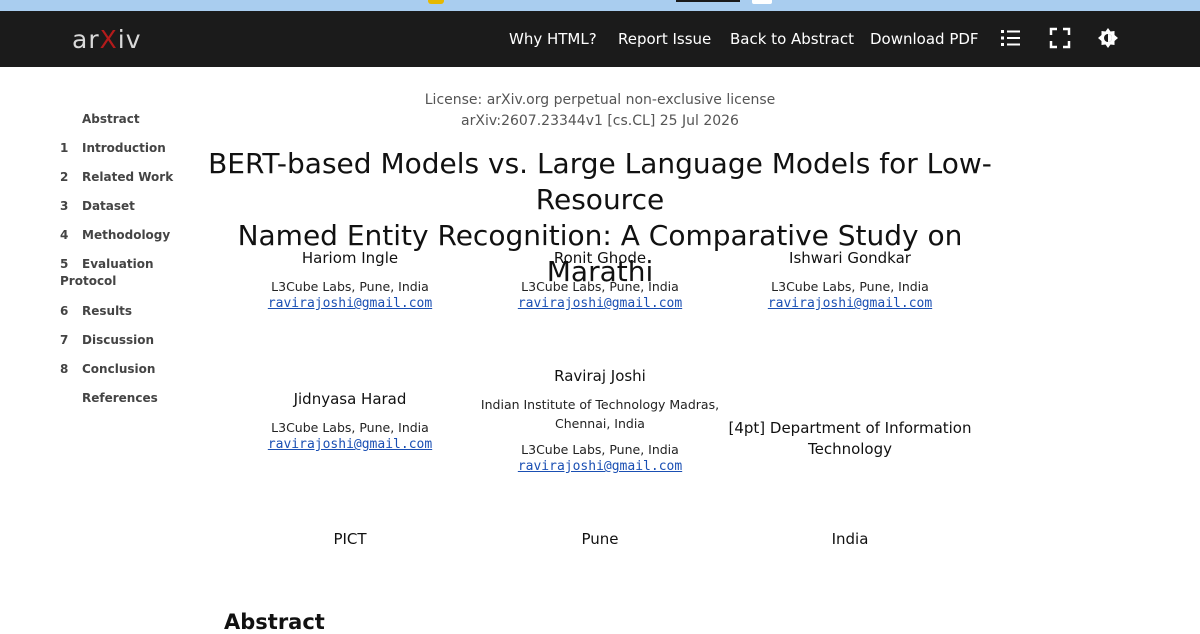 Image resolution: width=1200 pixels, height=634 pixels. I want to click on theme-toggle-icon, so click(1108, 38).